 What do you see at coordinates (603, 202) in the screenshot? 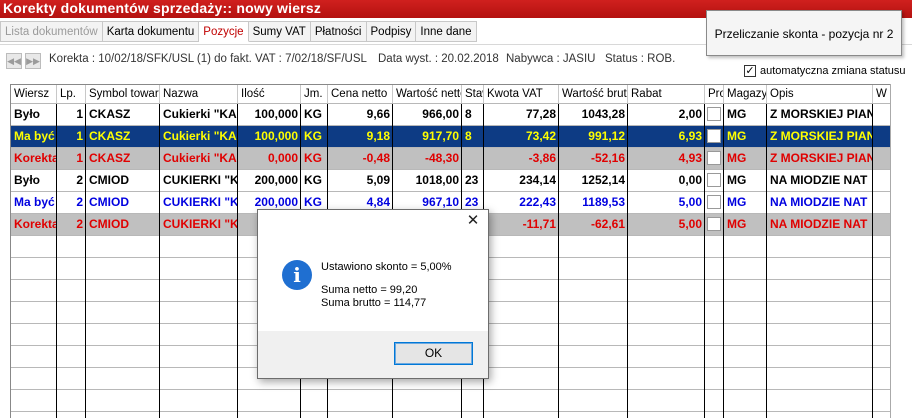
I see `cell-wartosc-brutto: 1189,53` at bounding box center [603, 202].